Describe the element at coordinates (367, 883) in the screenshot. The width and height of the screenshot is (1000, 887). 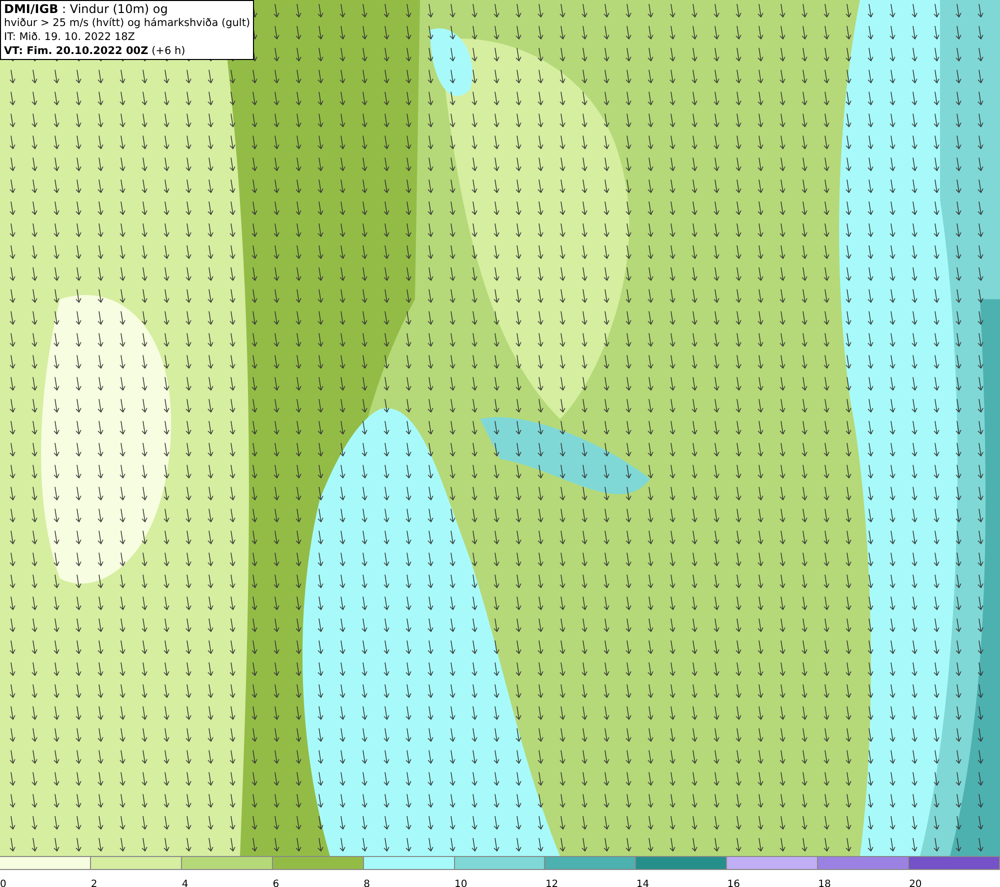
I see `legend-label: 8` at that location.